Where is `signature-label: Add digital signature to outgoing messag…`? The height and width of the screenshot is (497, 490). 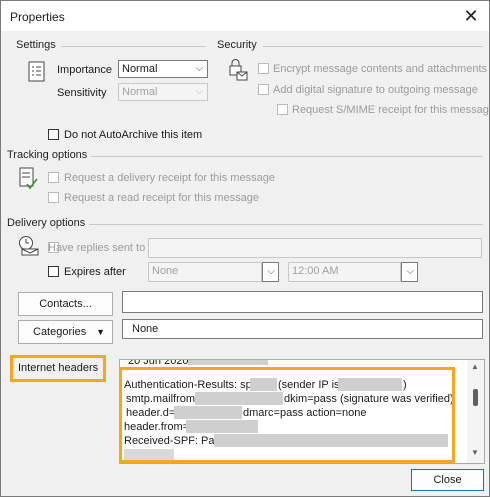
signature-label: Add digital signature to outgoing messag… is located at coordinates (375, 90).